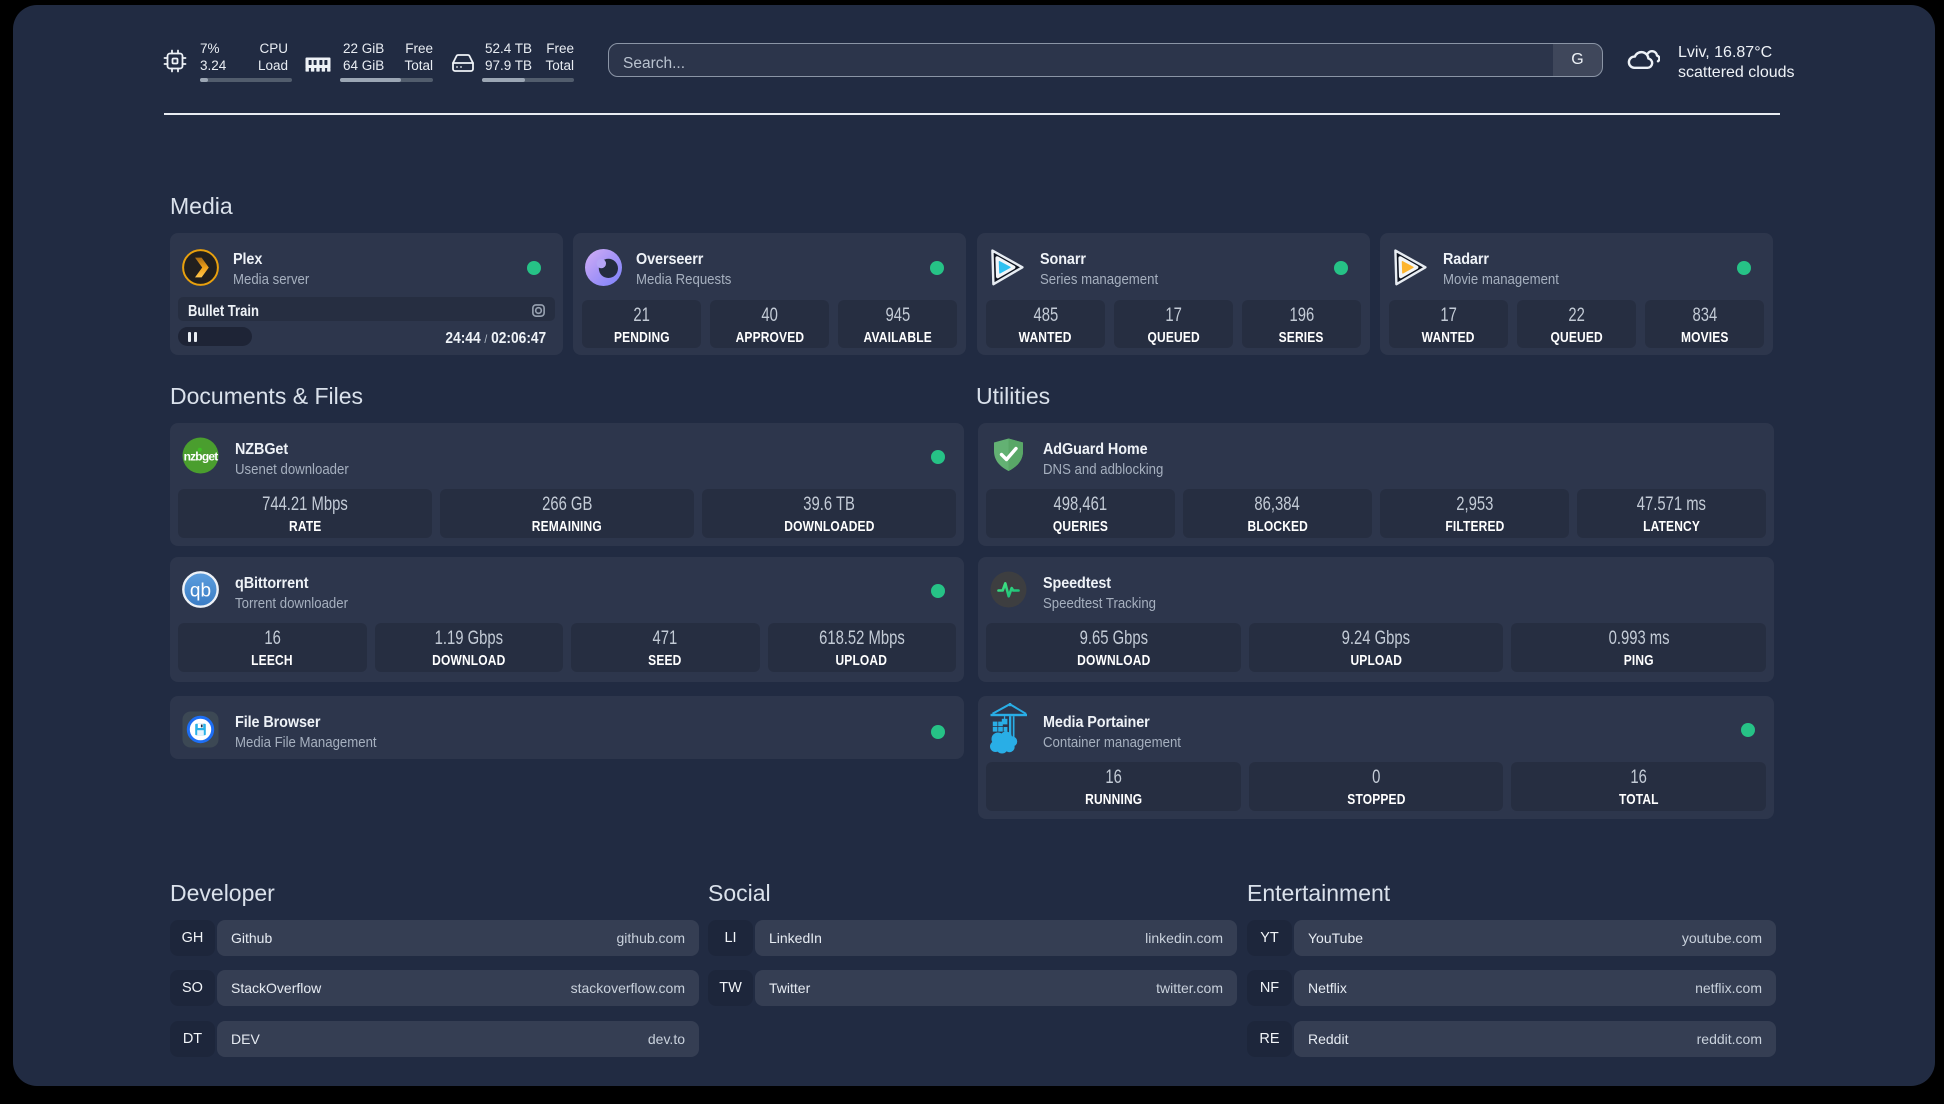 This screenshot has width=1944, height=1104. I want to click on svg-text: qb, so click(200, 591).